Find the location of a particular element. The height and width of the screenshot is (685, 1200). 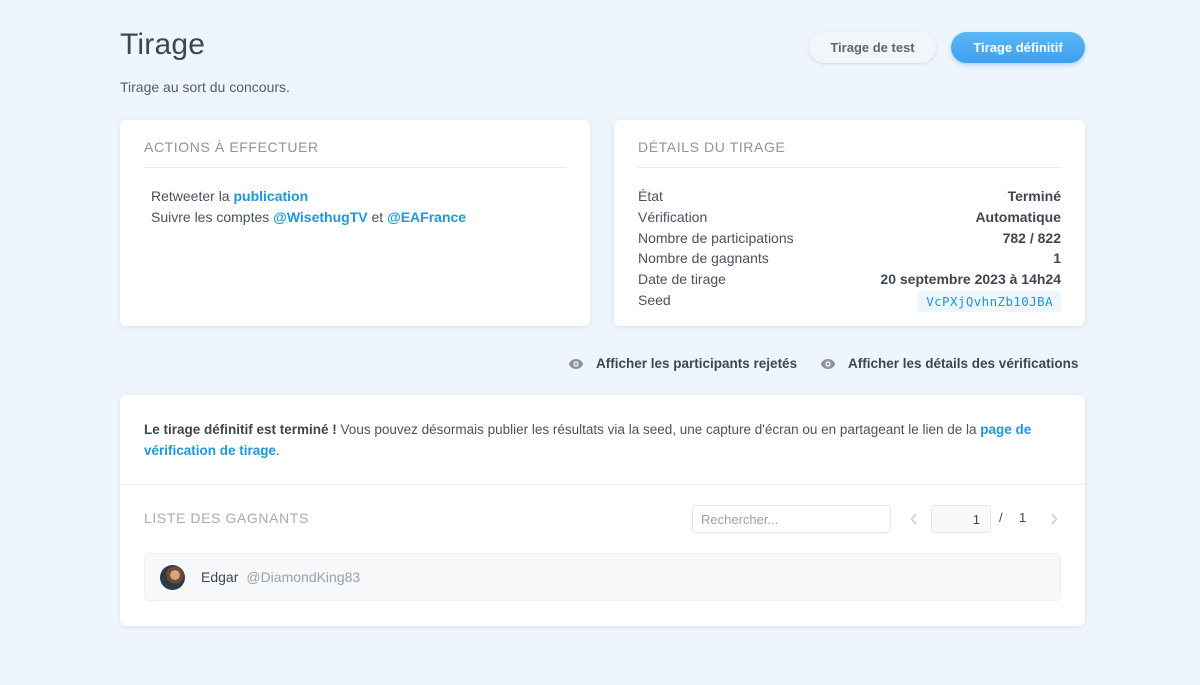

show-rejected-toggle: Afficher les participants rejetés is located at coordinates (682, 363).